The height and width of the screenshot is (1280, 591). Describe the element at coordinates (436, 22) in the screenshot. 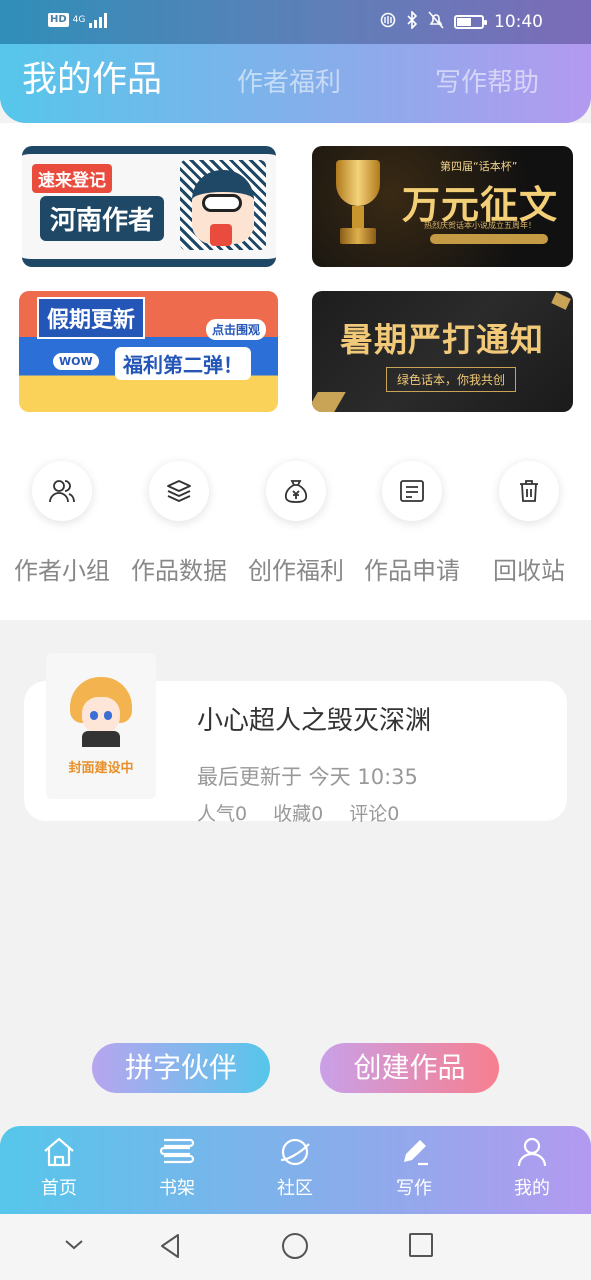

I see `mute-icon` at that location.